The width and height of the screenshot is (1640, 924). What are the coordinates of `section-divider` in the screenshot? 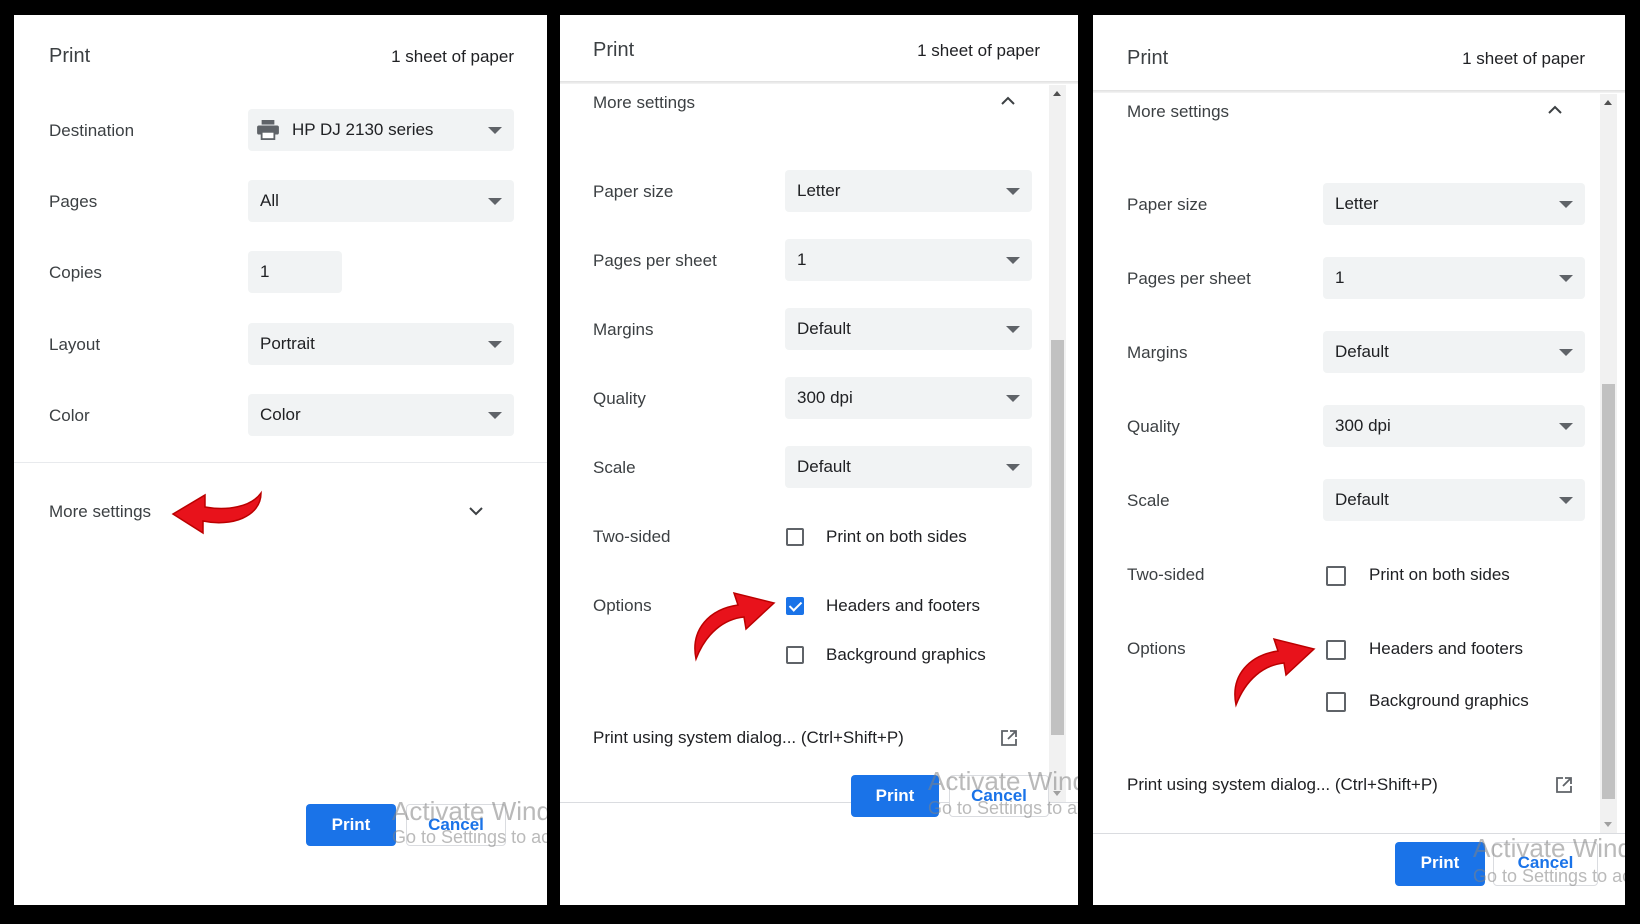 It's located at (280, 462).